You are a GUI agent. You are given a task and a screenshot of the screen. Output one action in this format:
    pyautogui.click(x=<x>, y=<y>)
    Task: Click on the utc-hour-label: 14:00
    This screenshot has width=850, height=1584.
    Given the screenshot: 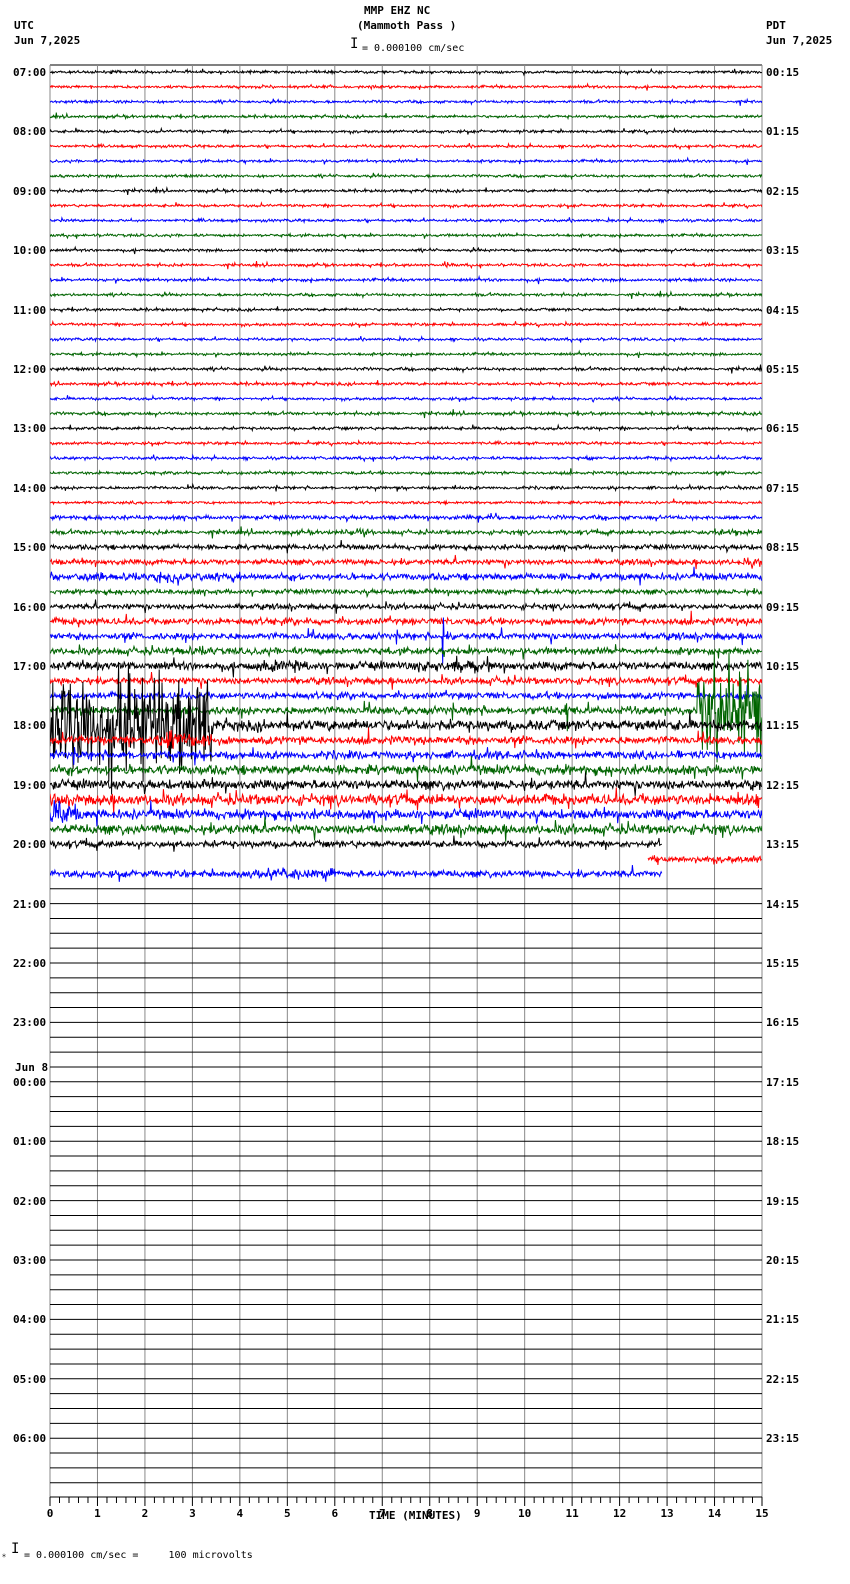 What is the action you would take?
    pyautogui.click(x=30, y=488)
    